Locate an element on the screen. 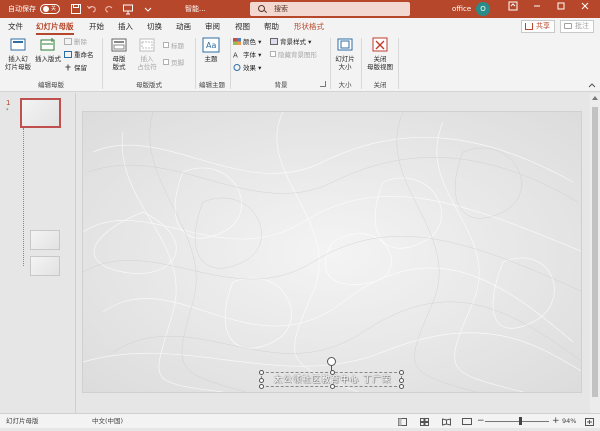 The height and width of the screenshot is (431, 600). svg-text: A is located at coordinates (235, 55).